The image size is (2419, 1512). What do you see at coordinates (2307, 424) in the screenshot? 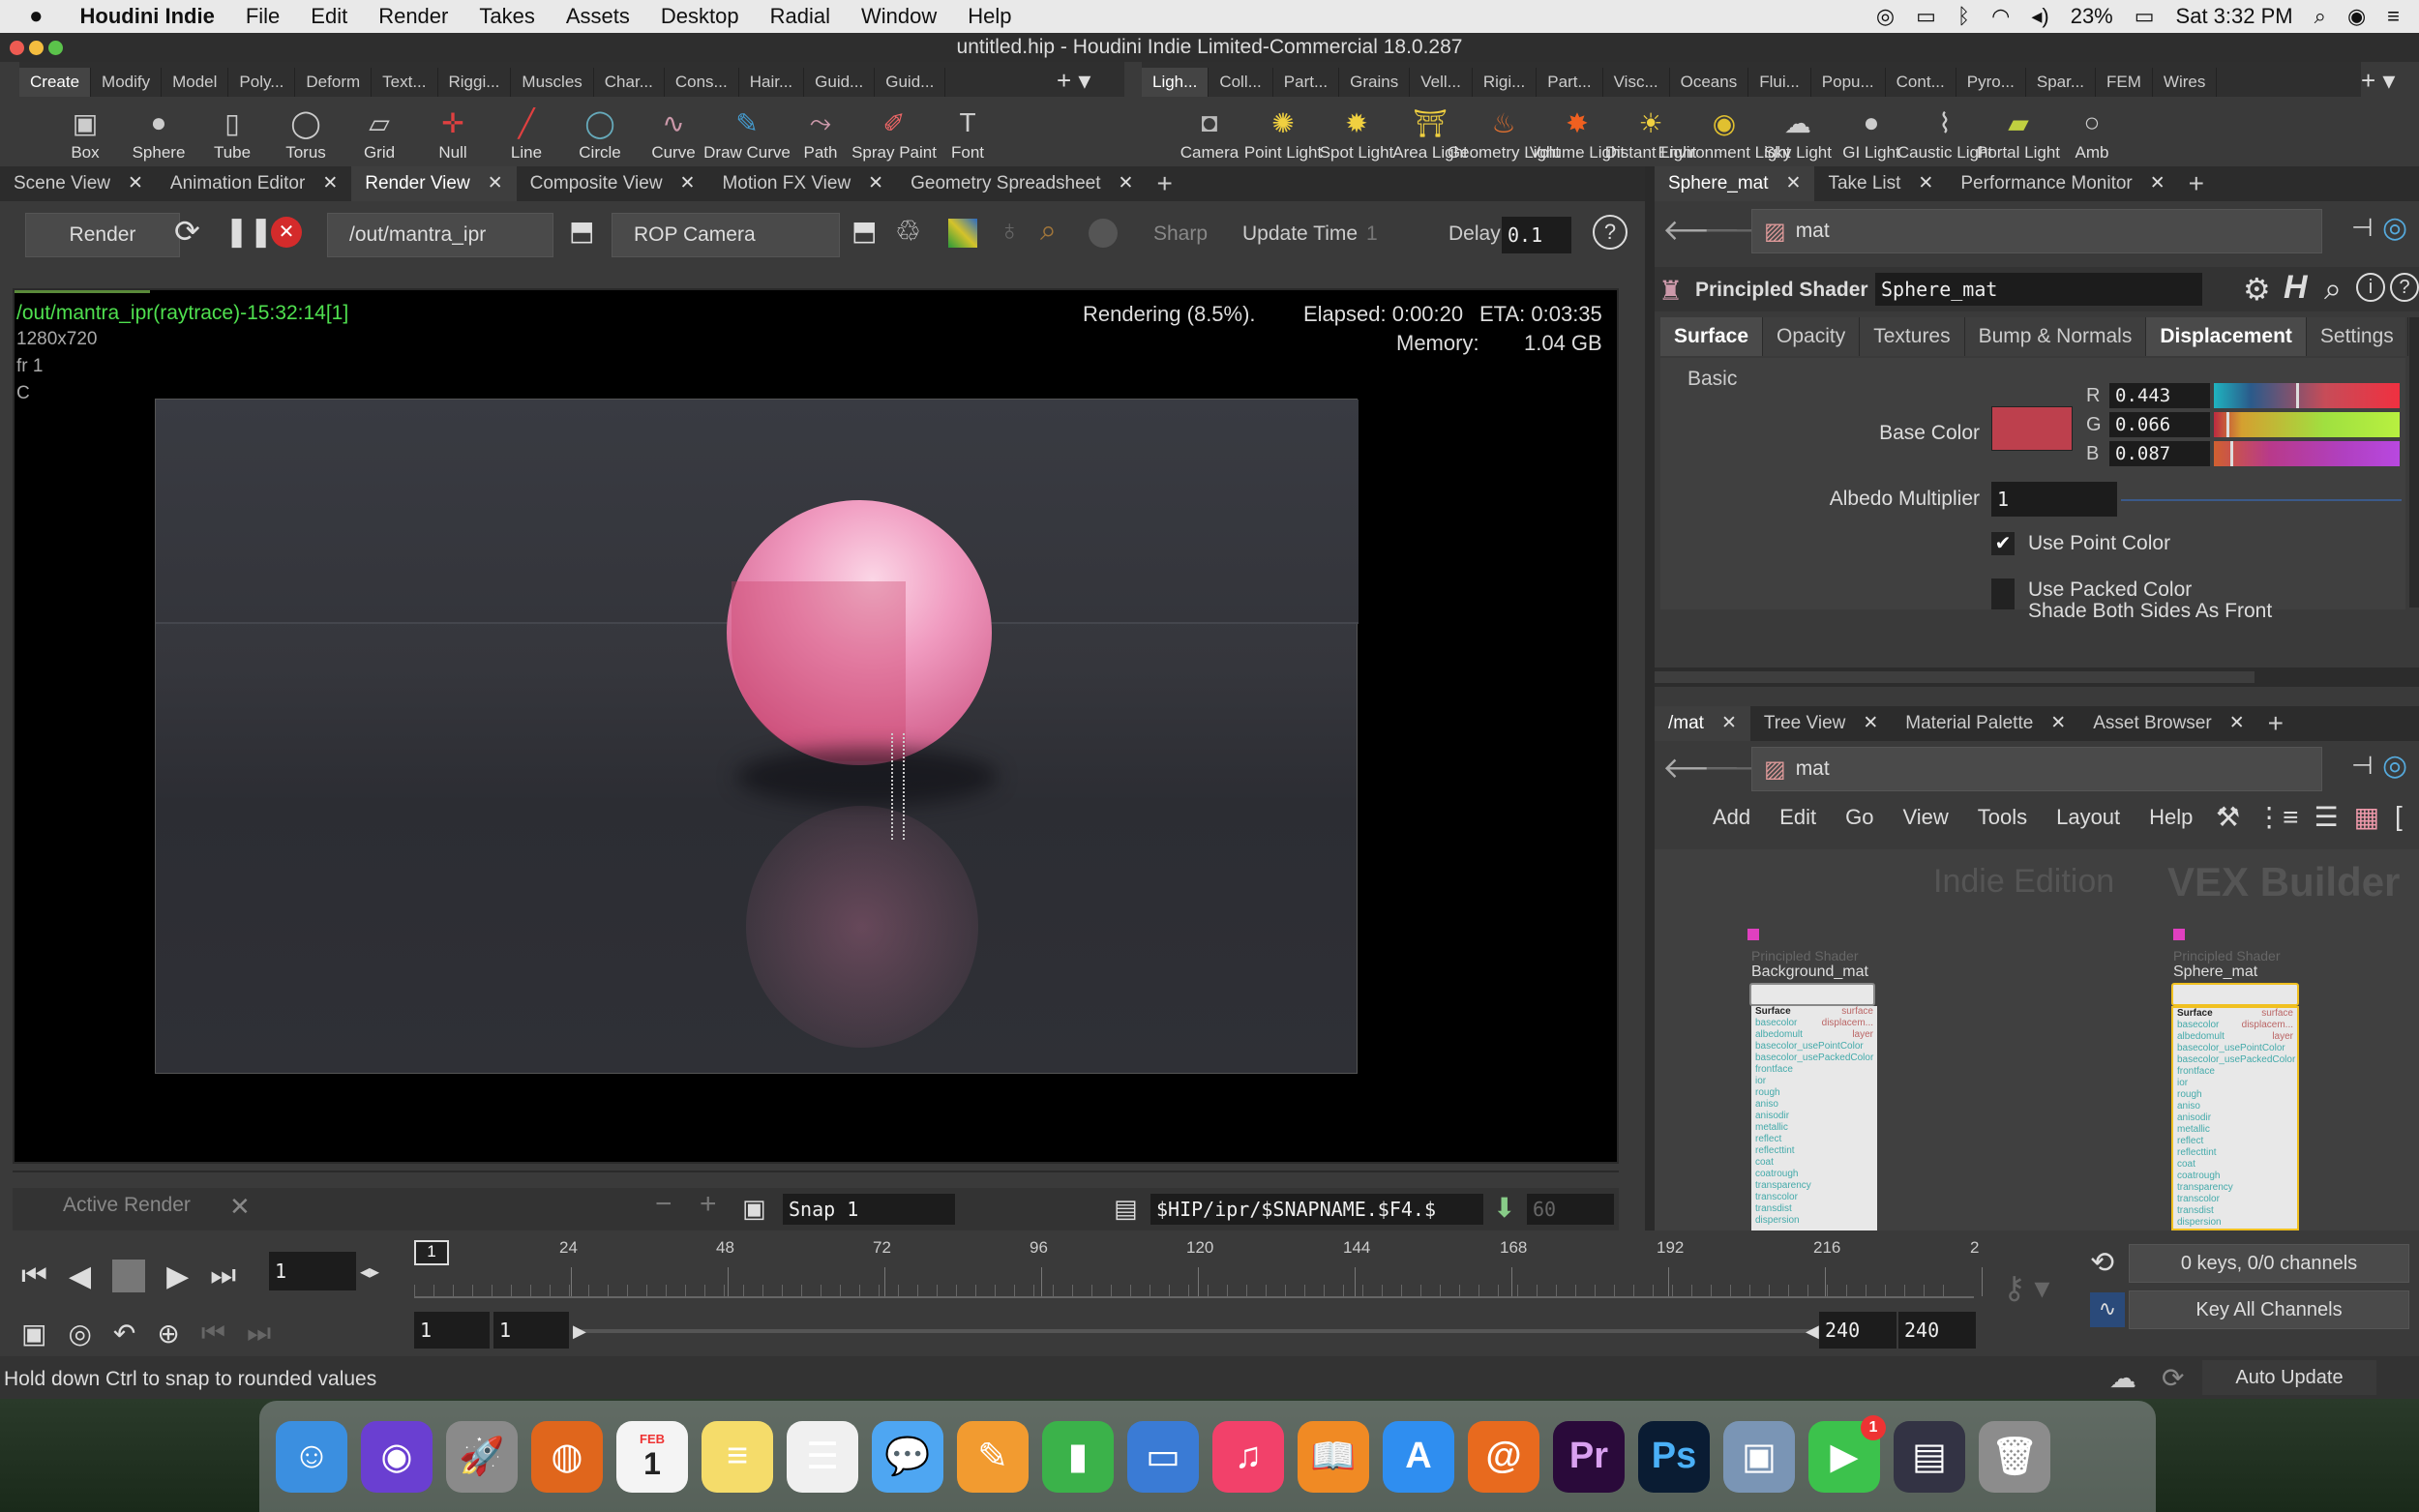
I see `g-slider` at bounding box center [2307, 424].